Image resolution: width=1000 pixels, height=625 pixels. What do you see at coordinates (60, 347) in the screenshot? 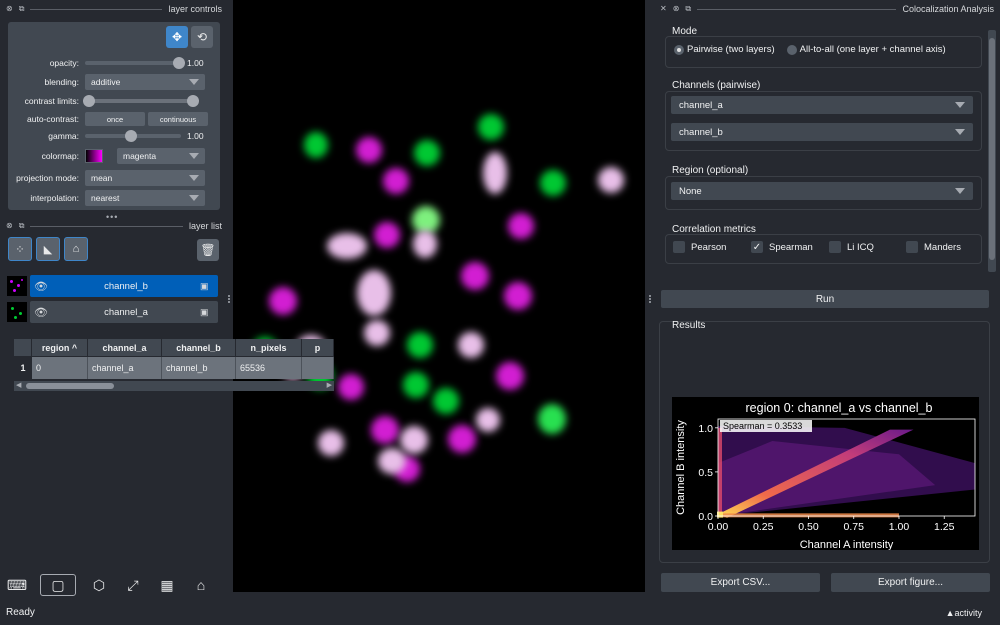
I see `column-header-region: region ^` at bounding box center [60, 347].